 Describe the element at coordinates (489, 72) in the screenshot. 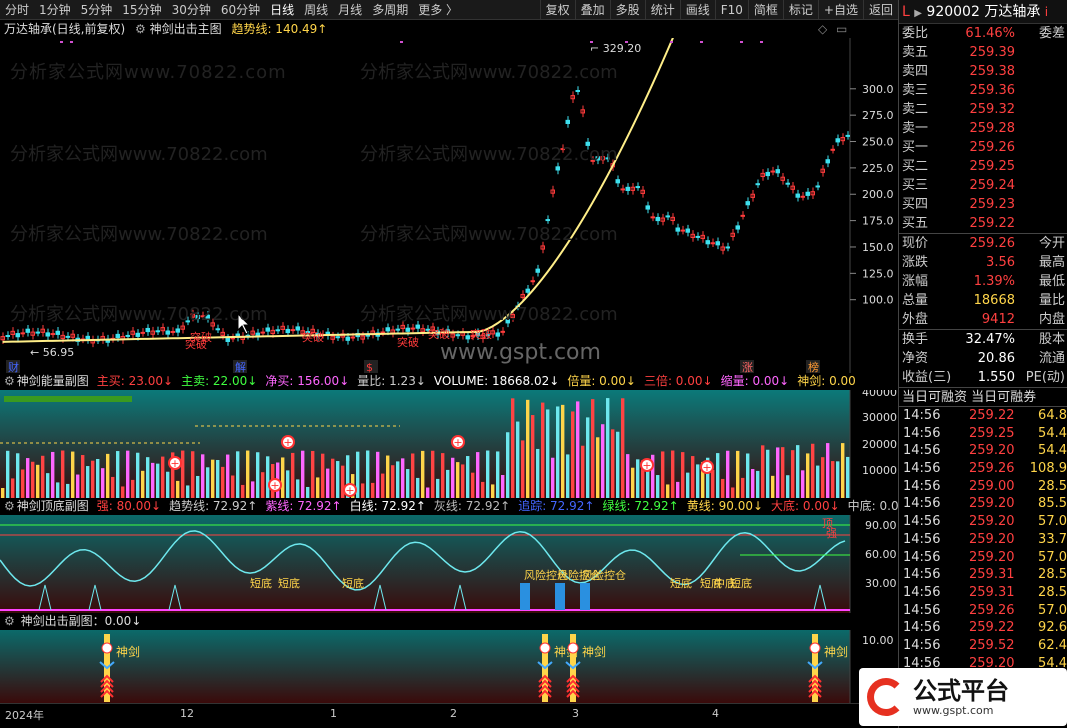

I see `watermark: 分析家公式网www.70822.com` at that location.